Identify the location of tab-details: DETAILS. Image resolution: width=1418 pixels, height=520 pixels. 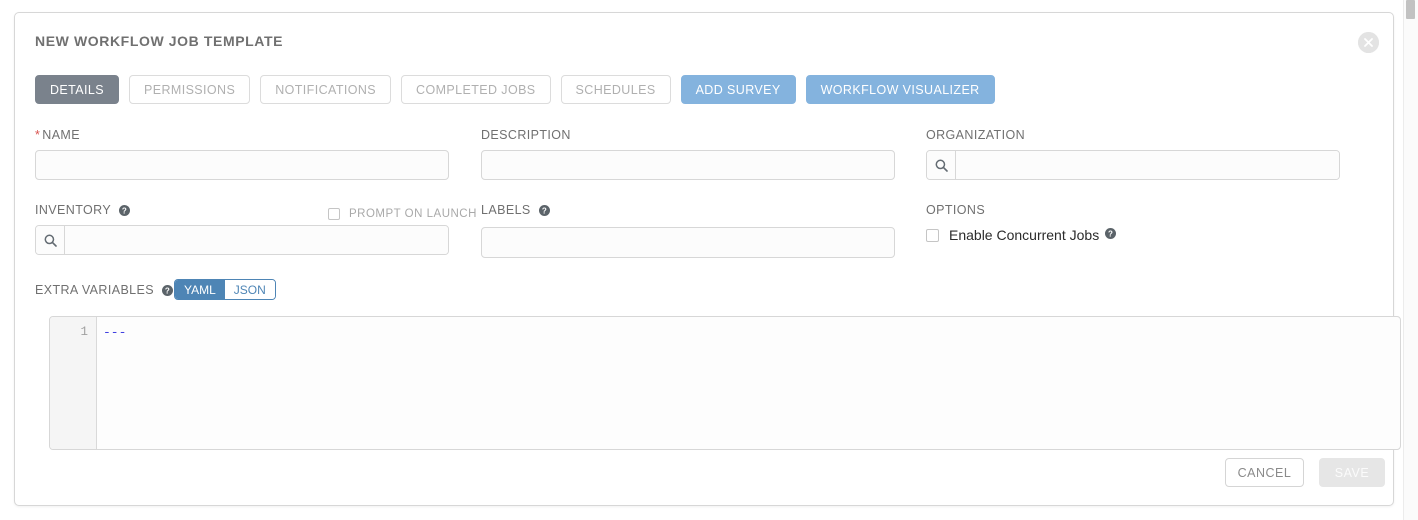
(77, 89).